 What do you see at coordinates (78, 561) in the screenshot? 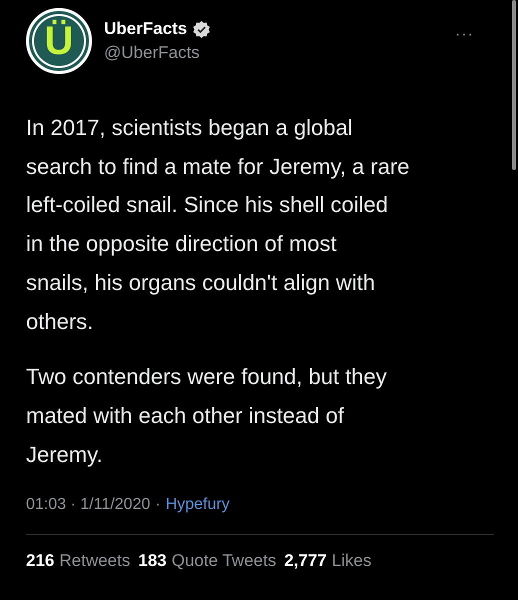
I see `engagement-stat: 216 Retweets` at bounding box center [78, 561].